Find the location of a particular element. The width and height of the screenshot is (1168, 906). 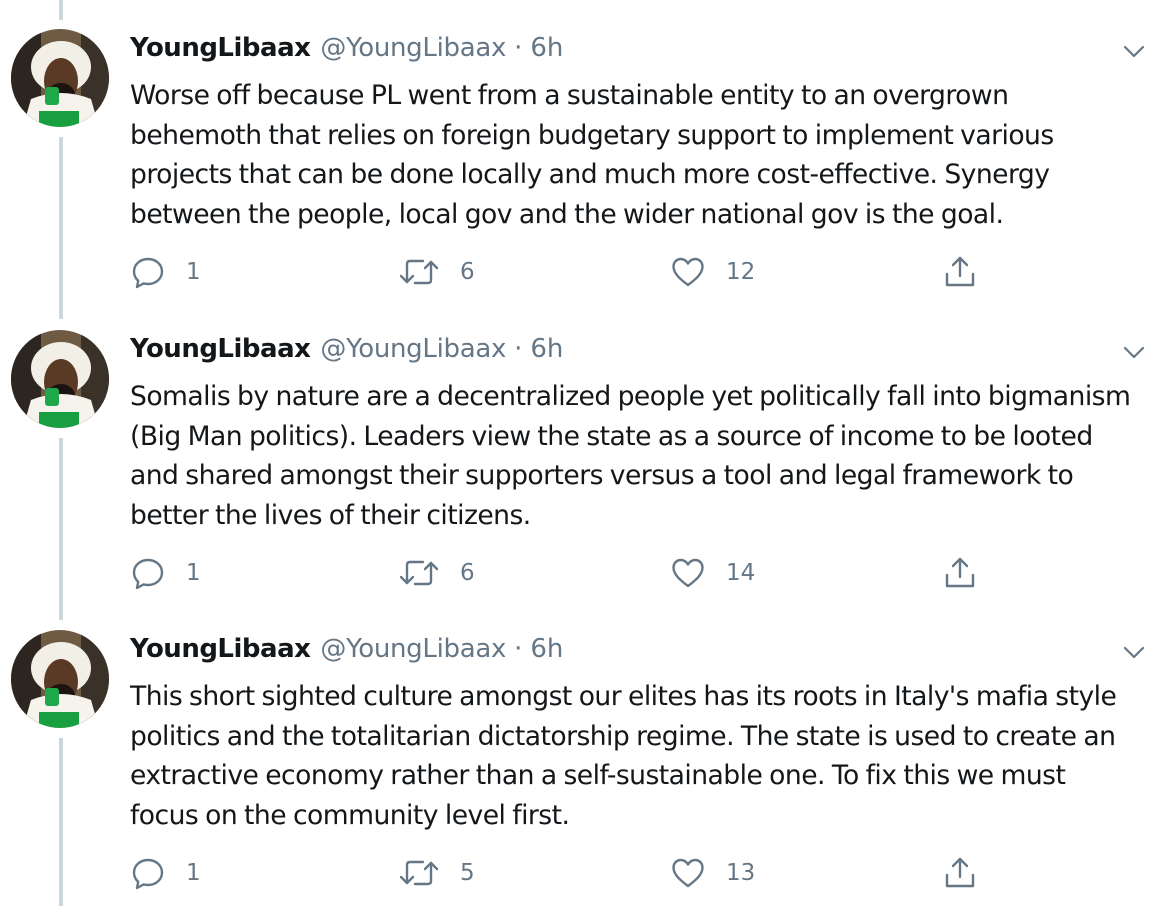

tweet-actions: 1 6 12 is located at coordinates (580, 272).